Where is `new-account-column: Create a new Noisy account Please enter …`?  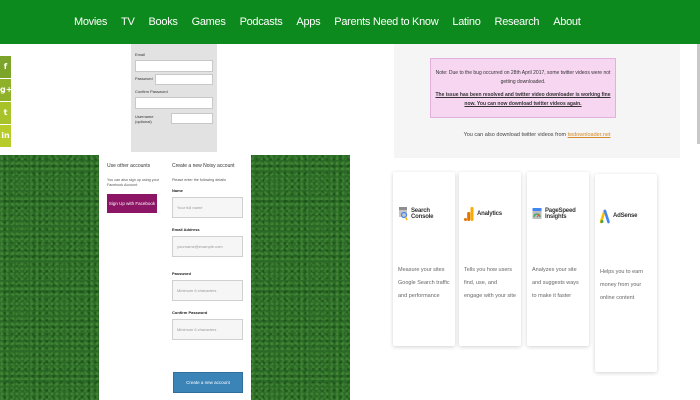
new-account-column: Create a new Noisy account Please enter … is located at coordinates (208, 251).